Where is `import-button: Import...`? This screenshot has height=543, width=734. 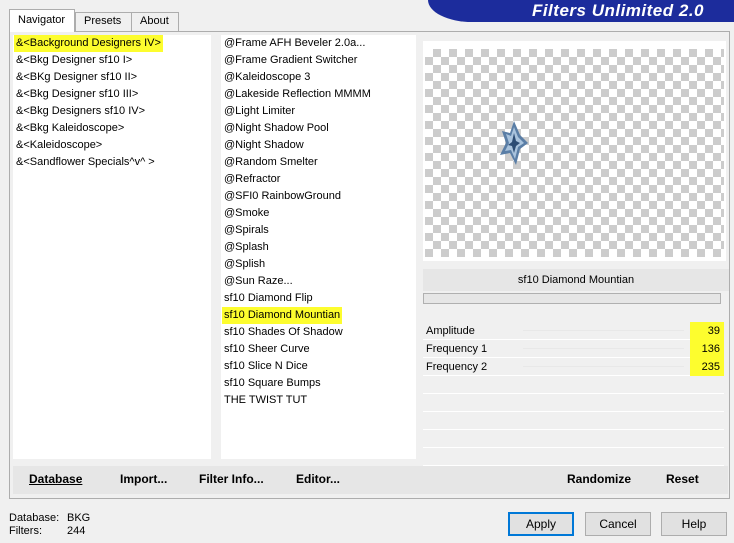
import-button: Import... is located at coordinates (143, 479).